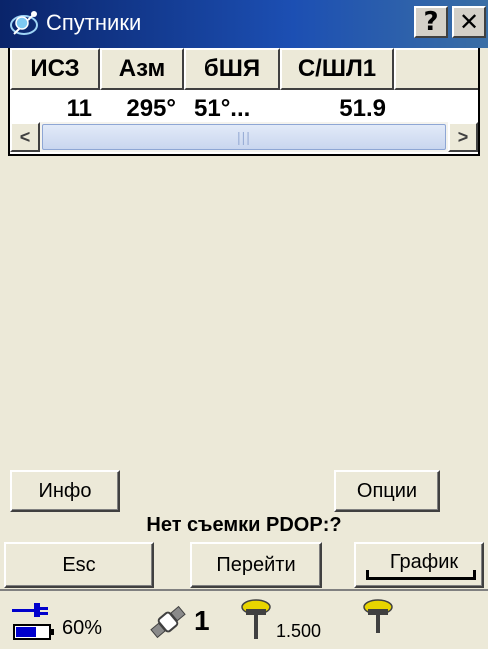 The image size is (488, 649). I want to click on table-header: ИСЗ Азм бШЯ С/ШЛ1, so click(244, 69).